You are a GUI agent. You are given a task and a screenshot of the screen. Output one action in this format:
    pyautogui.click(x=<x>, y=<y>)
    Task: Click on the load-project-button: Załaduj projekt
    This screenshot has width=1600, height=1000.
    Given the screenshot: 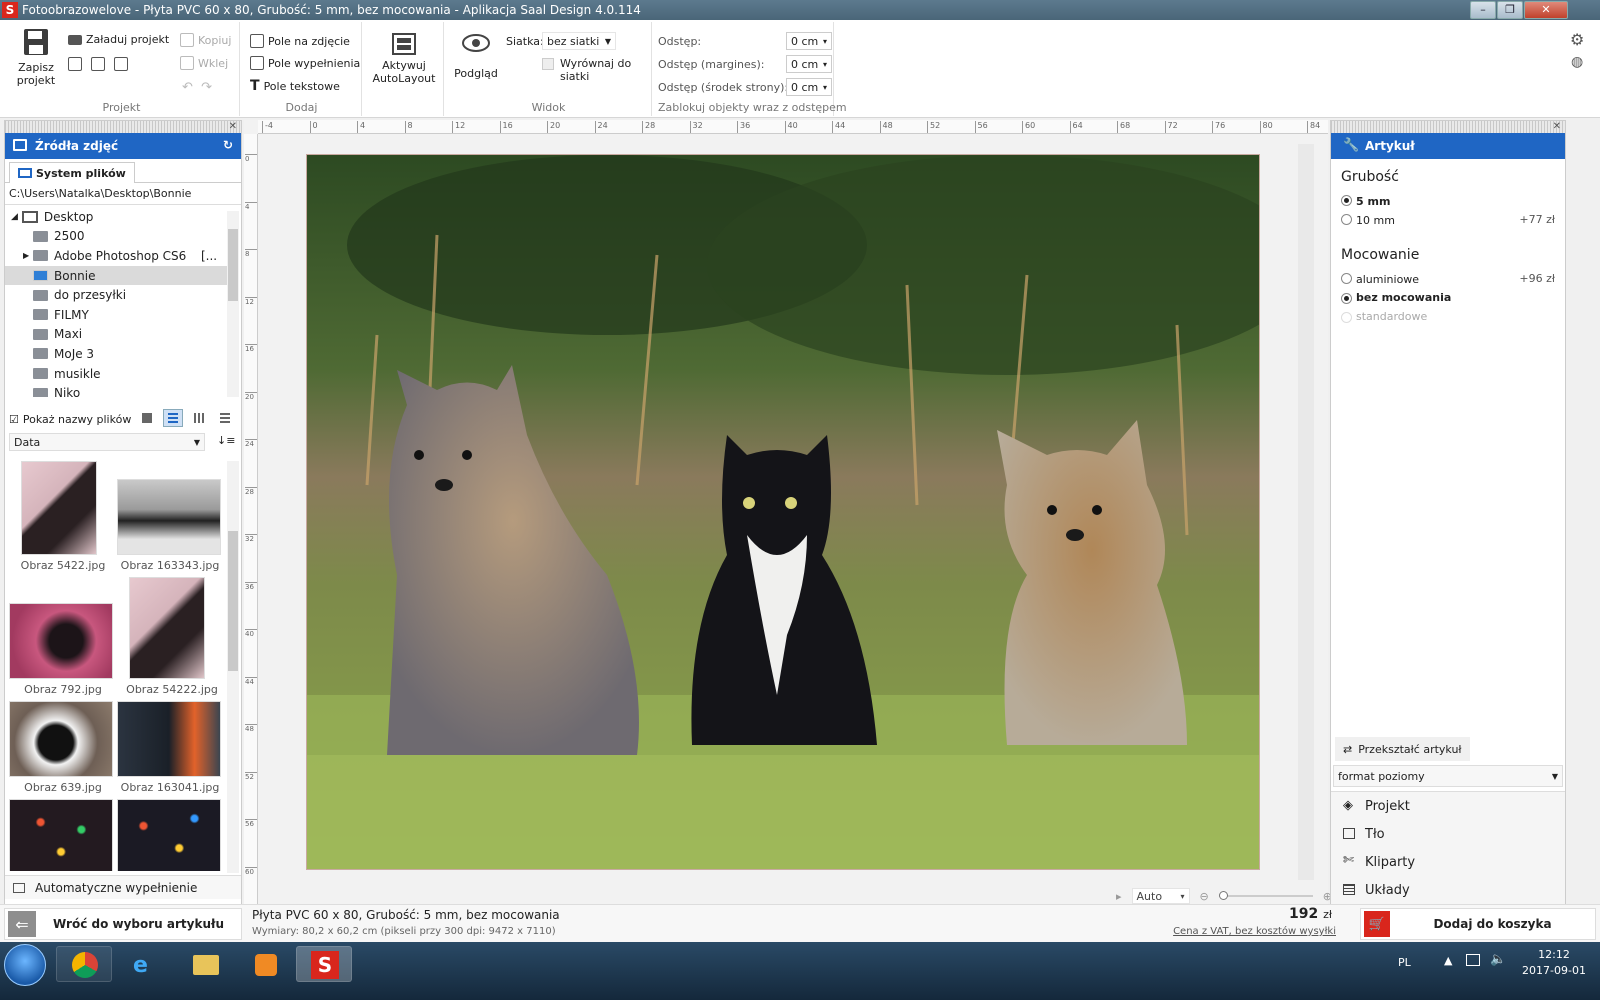 What is the action you would take?
    pyautogui.click(x=118, y=39)
    